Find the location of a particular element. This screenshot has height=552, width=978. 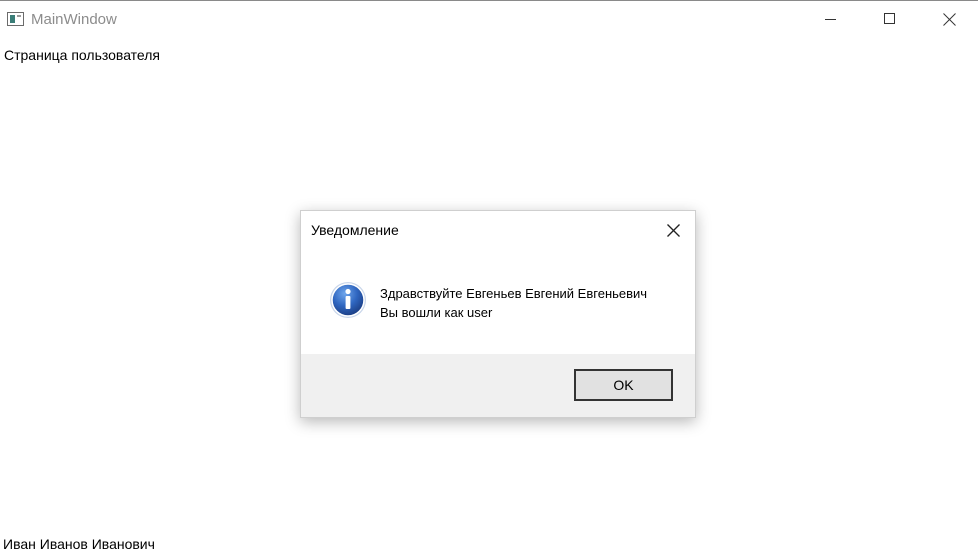

maximize-button is located at coordinates (890, 19).